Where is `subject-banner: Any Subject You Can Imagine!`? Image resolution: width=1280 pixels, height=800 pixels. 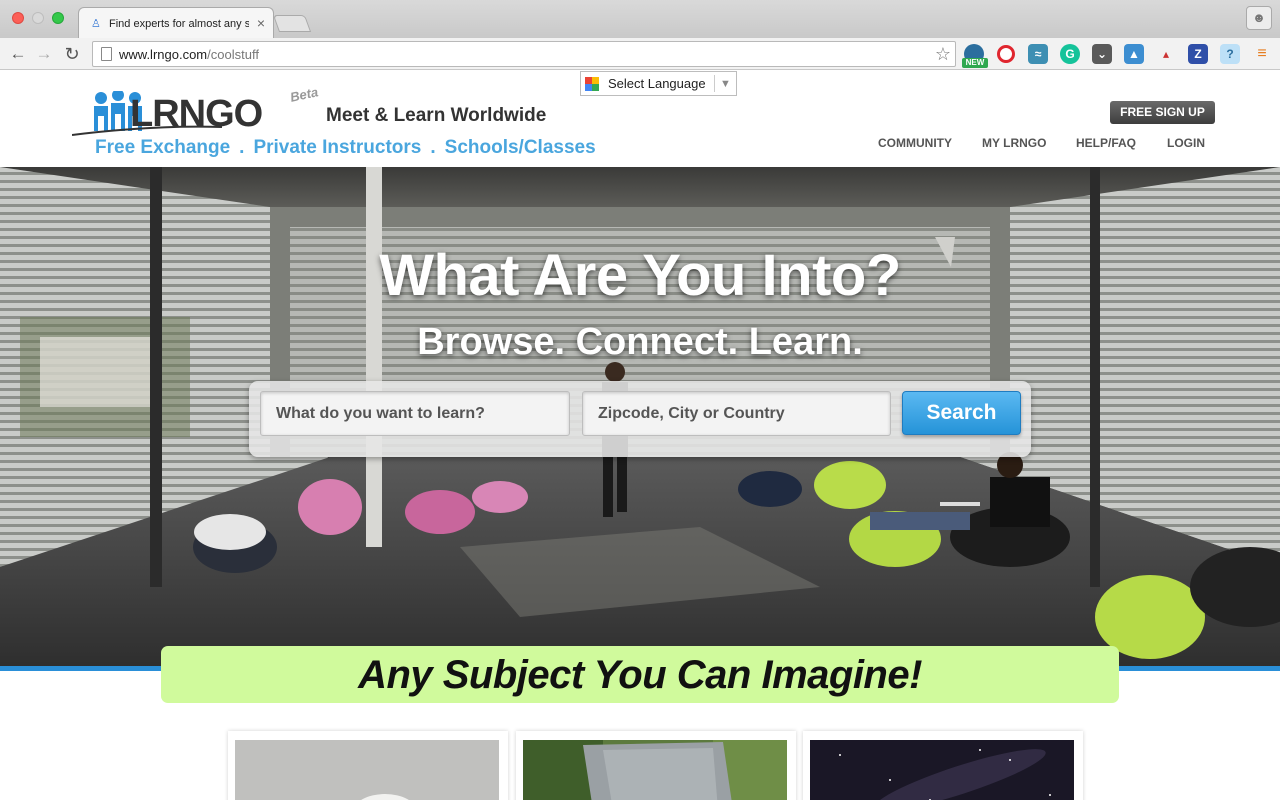 subject-banner: Any Subject You Can Imagine! is located at coordinates (640, 674).